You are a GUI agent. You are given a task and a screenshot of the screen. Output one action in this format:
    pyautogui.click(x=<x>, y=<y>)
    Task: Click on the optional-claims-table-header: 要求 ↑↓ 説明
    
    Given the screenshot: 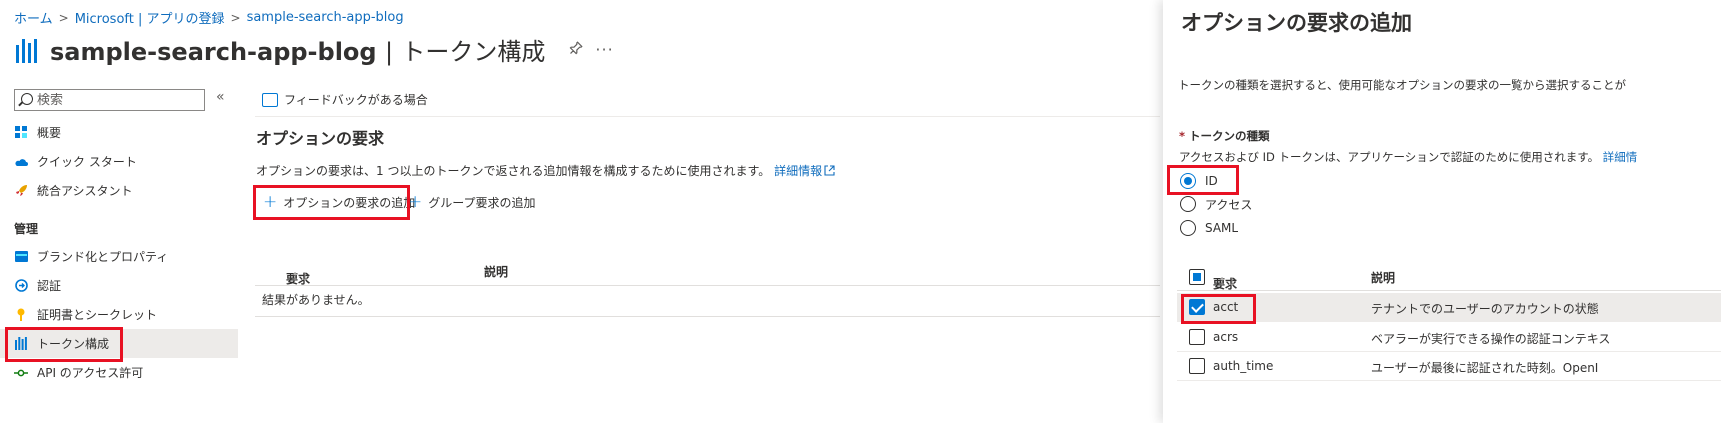 What is the action you would take?
    pyautogui.click(x=1449, y=277)
    